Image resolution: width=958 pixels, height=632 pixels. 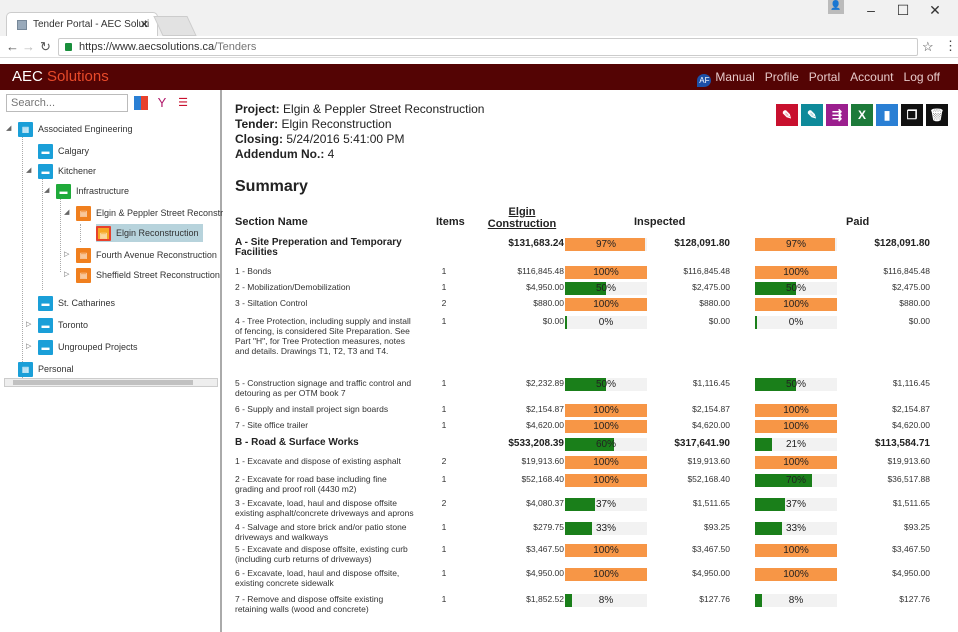 What do you see at coordinates (782, 78) in the screenshot?
I see `nav-profile: Profile` at bounding box center [782, 78].